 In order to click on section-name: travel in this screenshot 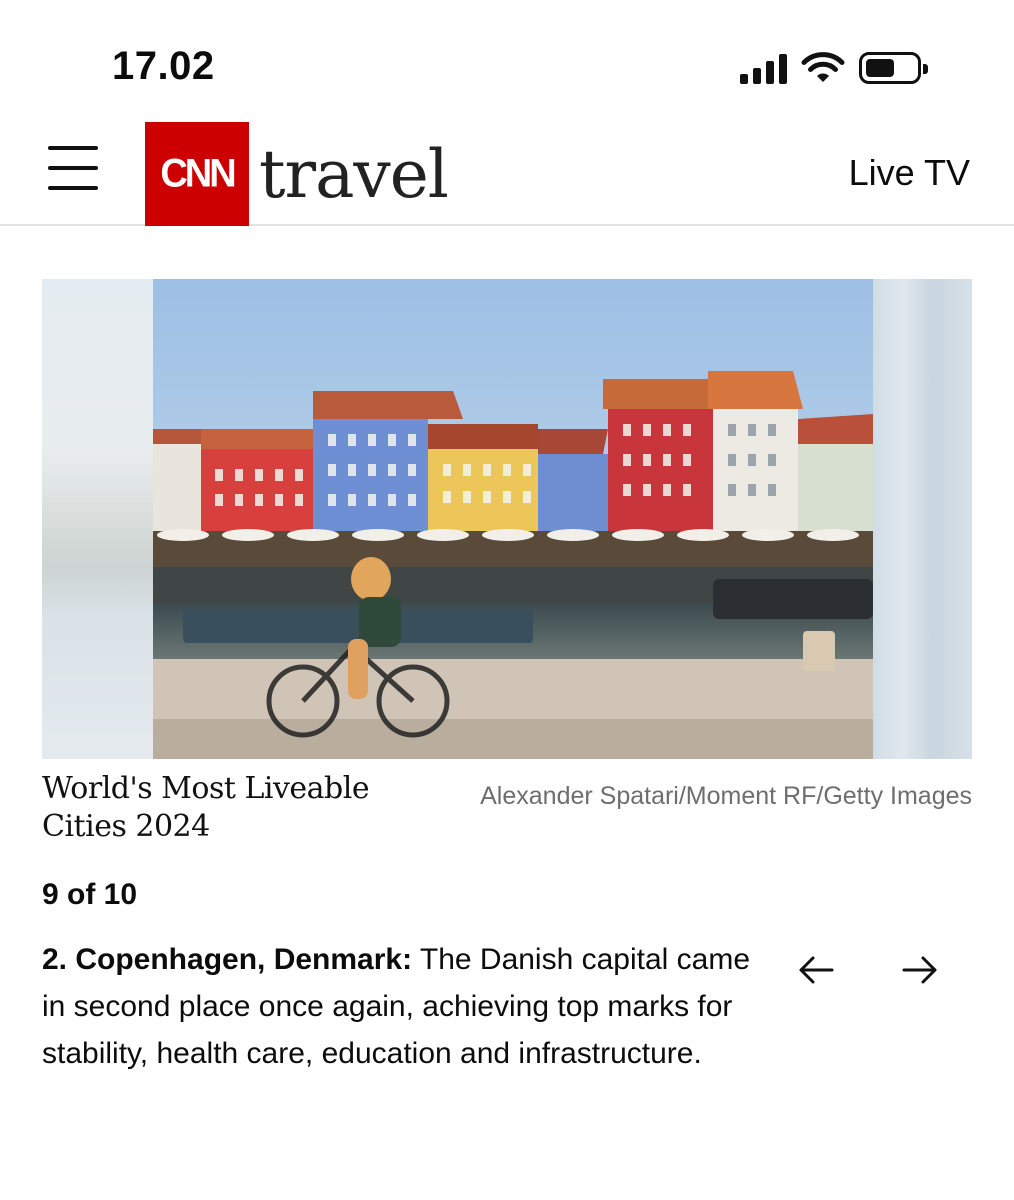, I will do `click(354, 174)`.